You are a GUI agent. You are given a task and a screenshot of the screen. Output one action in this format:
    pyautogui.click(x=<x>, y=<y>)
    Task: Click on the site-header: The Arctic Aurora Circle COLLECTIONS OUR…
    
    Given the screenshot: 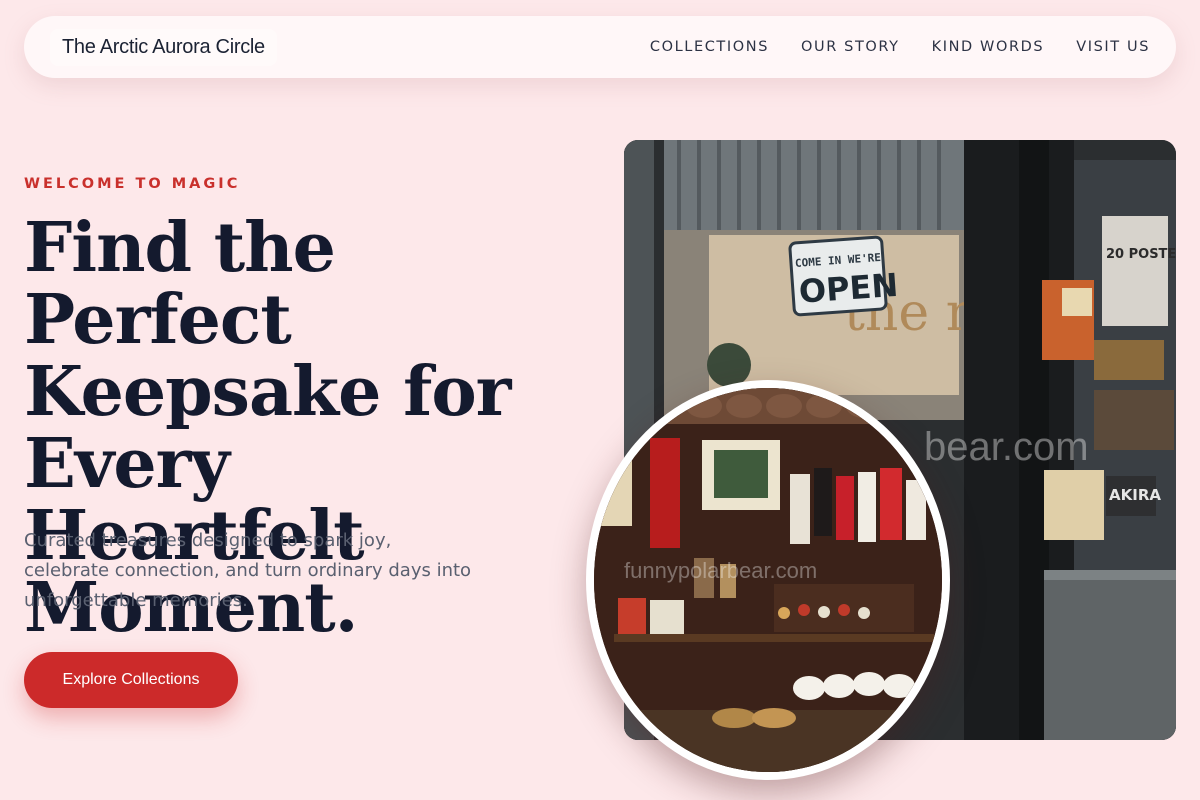 What is the action you would take?
    pyautogui.click(x=600, y=47)
    